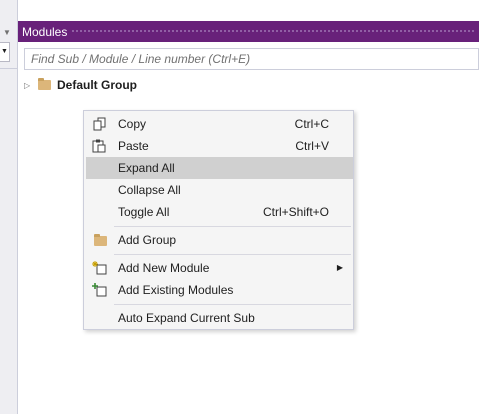 Image resolution: width=479 pixels, height=414 pixels. What do you see at coordinates (219, 190) in the screenshot?
I see `menu-item-collapse-all: Collapse All` at bounding box center [219, 190].